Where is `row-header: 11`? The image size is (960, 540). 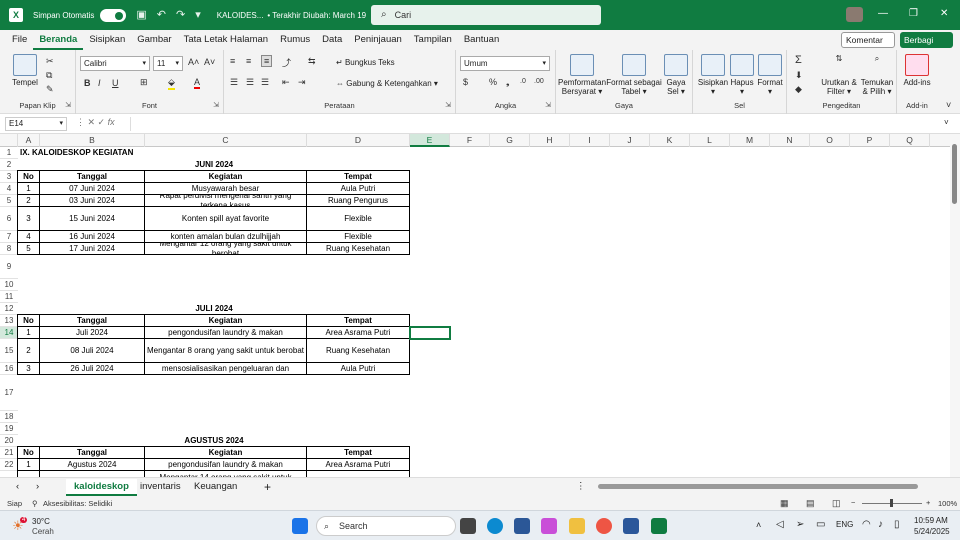 row-header: 11 is located at coordinates (9, 297).